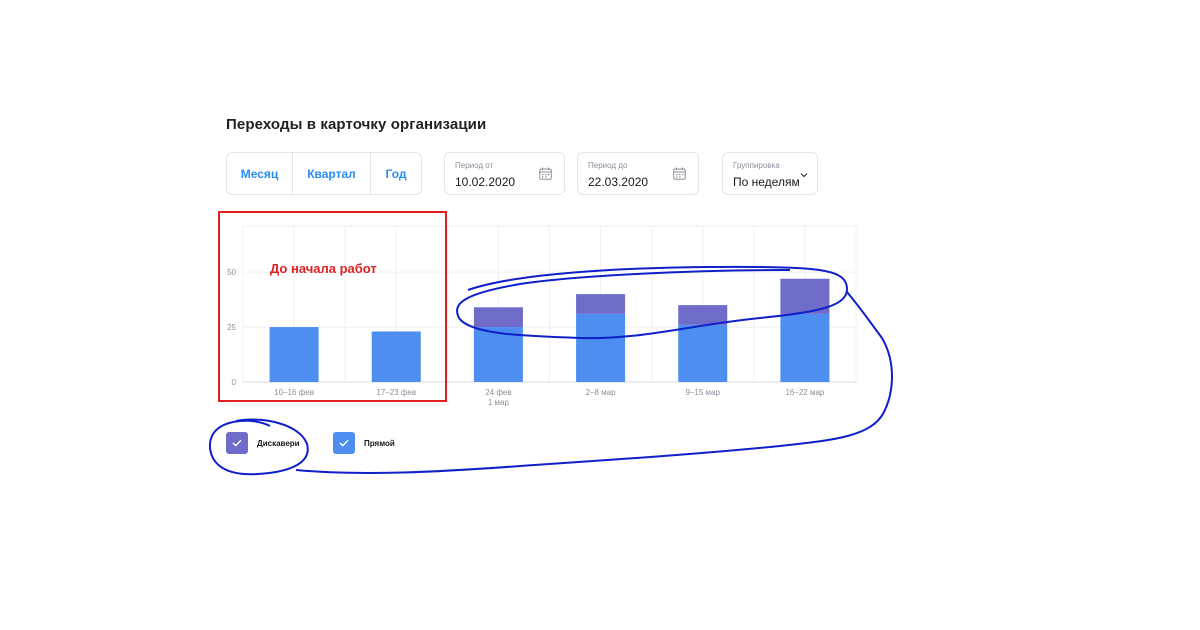 The width and height of the screenshot is (1200, 630). I want to click on legend-item-discovery: Дискавери, so click(263, 443).